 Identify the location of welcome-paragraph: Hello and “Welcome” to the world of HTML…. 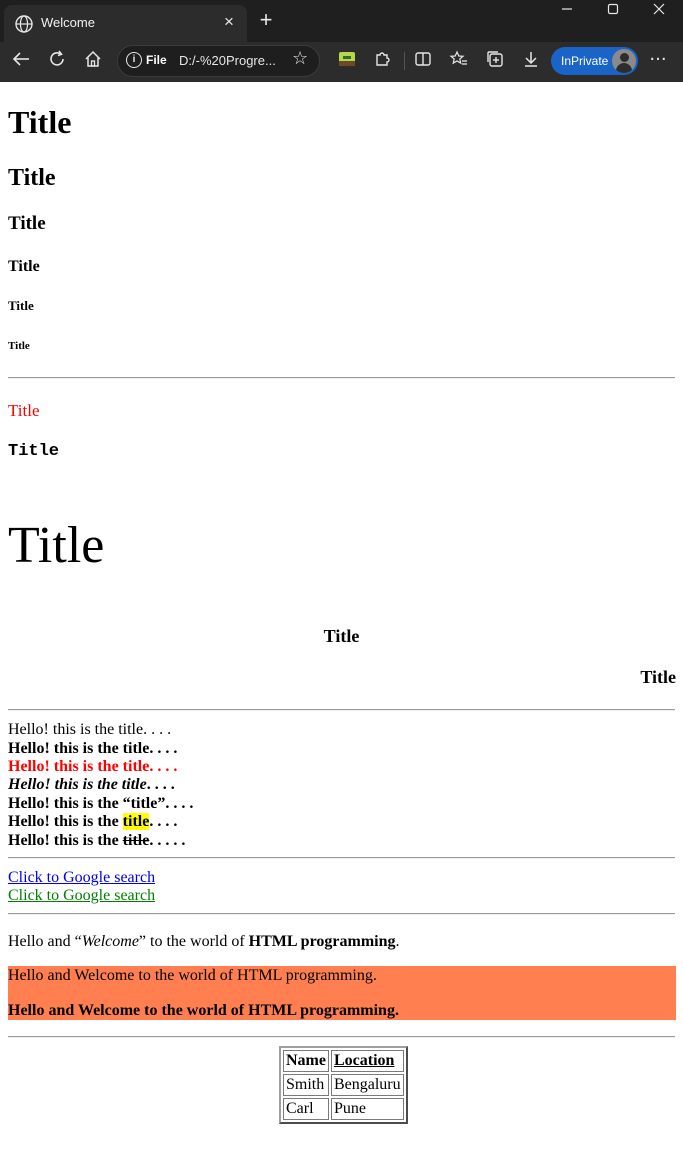
(204, 941).